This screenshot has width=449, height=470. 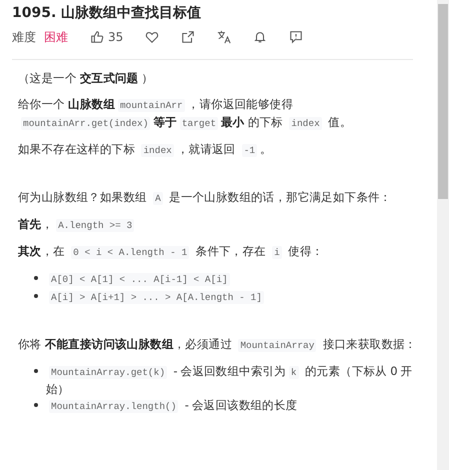 I want to click on difficulty-level: 困难, so click(x=56, y=37).